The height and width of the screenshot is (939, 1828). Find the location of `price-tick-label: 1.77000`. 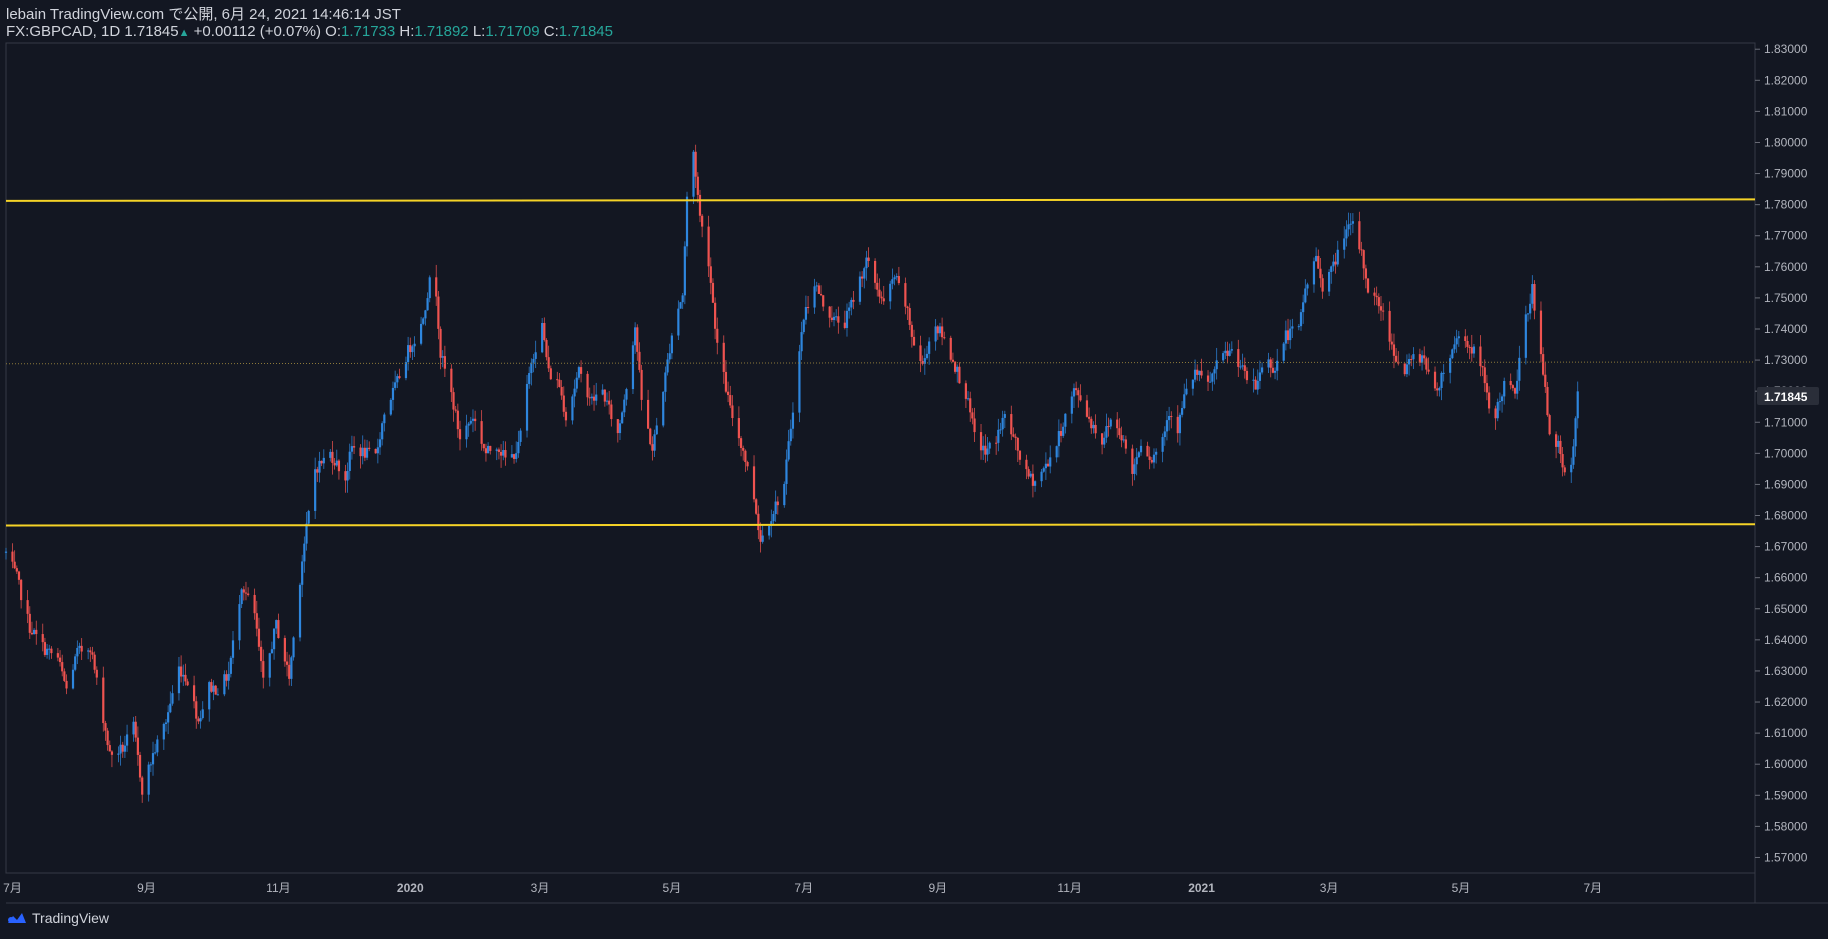

price-tick-label: 1.77000 is located at coordinates (1786, 236).